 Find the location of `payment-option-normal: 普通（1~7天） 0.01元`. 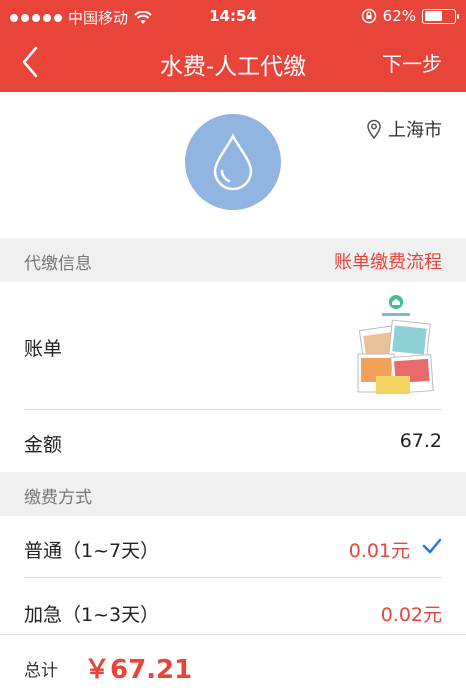

payment-option-normal: 普通（1~7天） 0.01元 is located at coordinates (233, 547).